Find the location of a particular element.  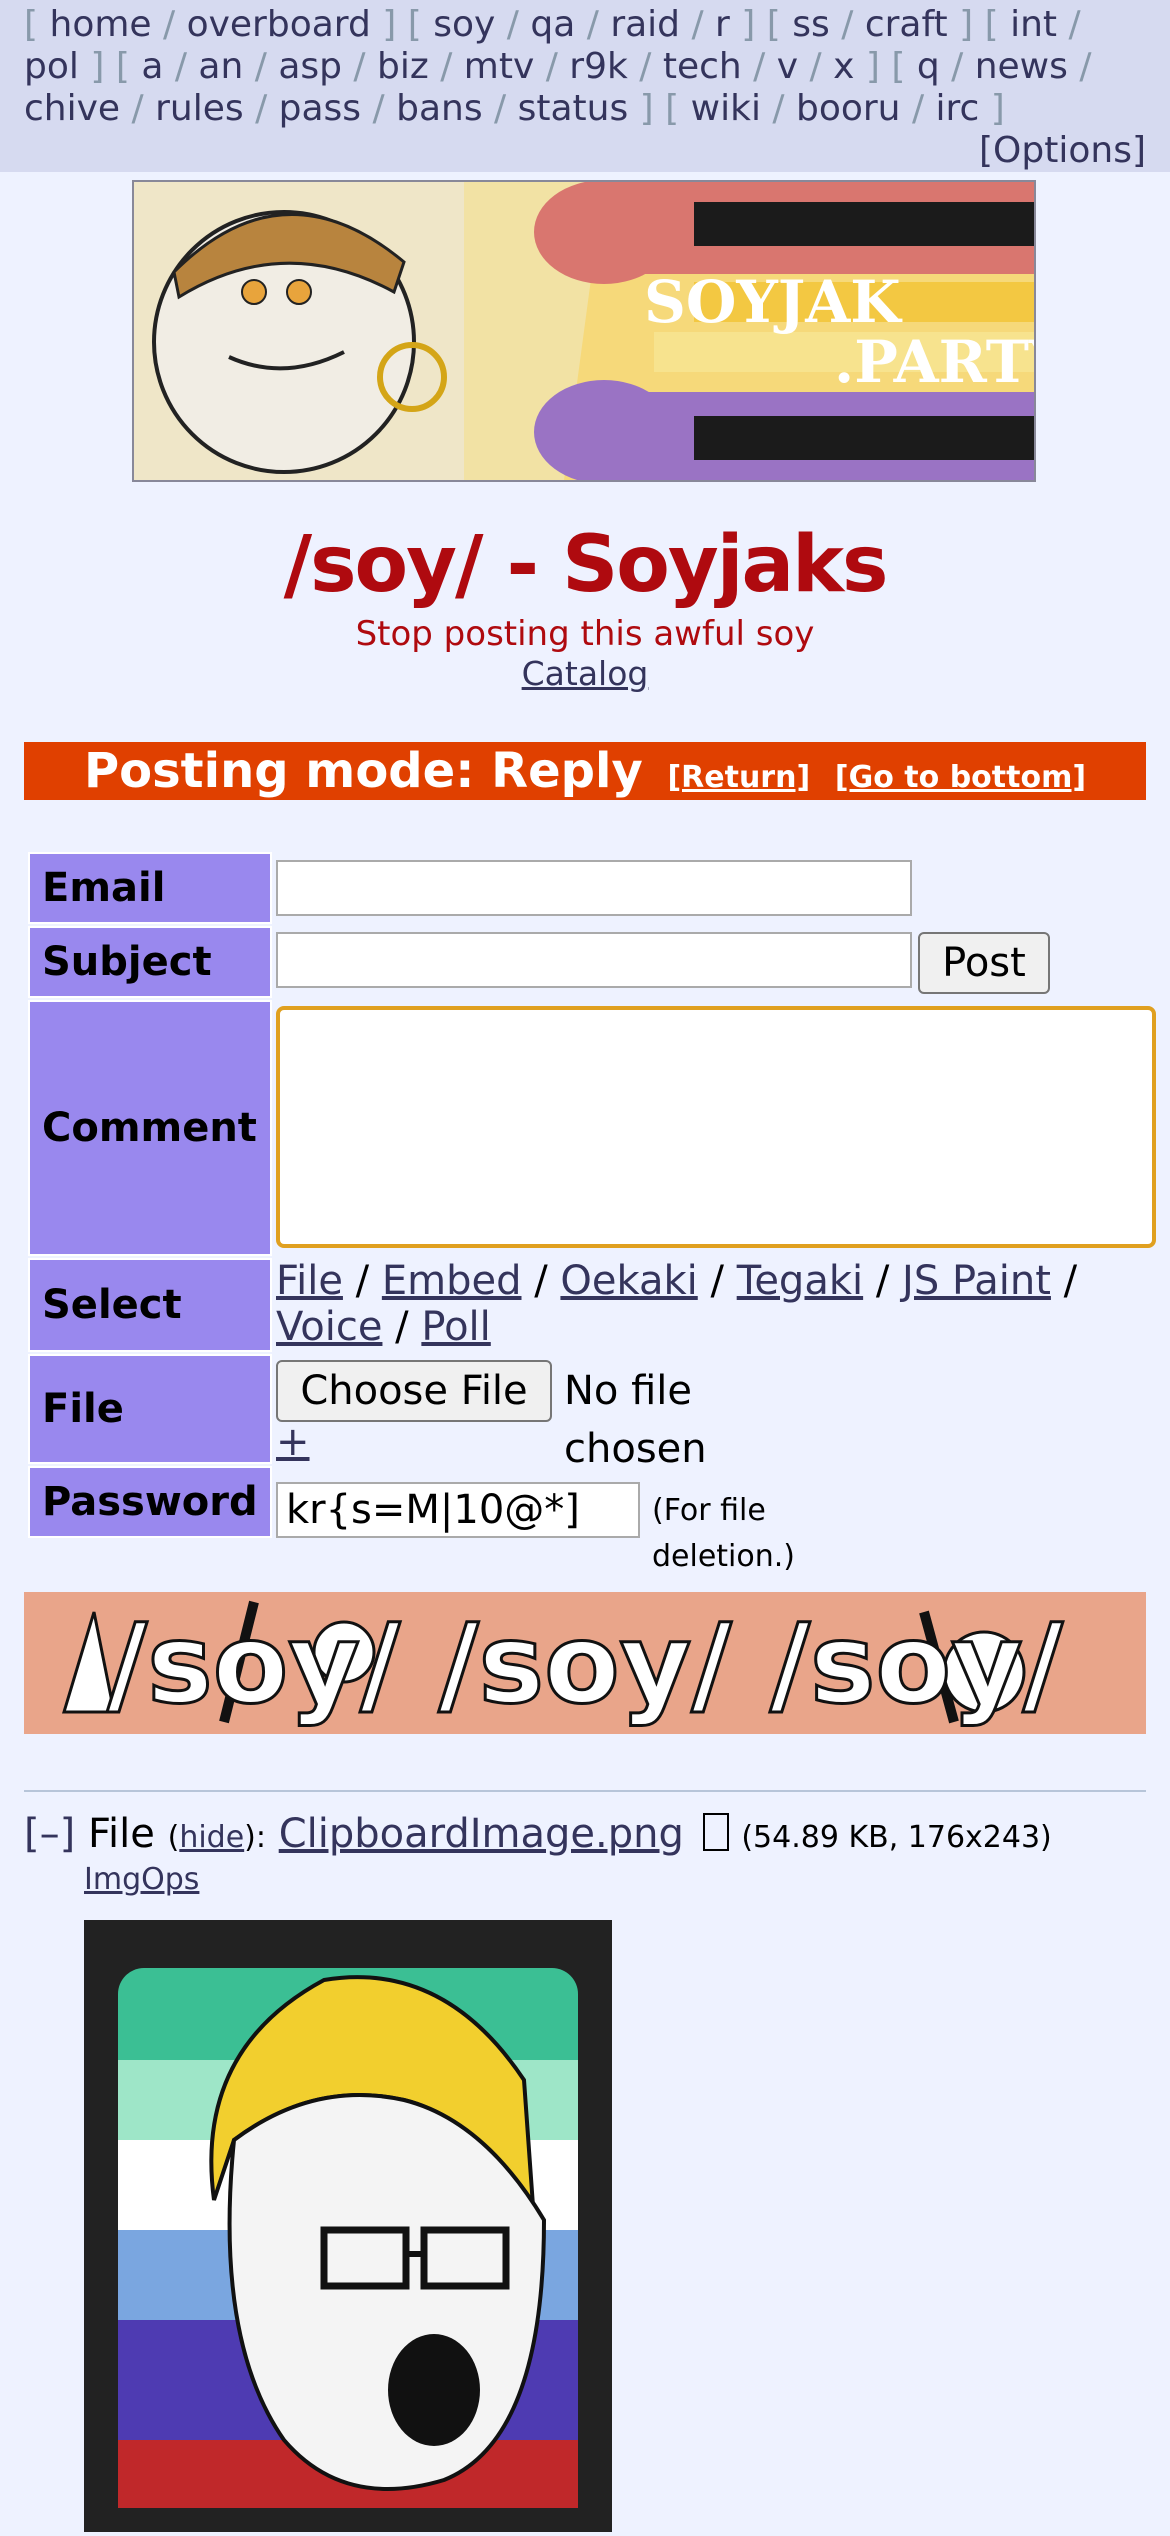

collapse-post-button: [–] is located at coordinates (49, 1834).